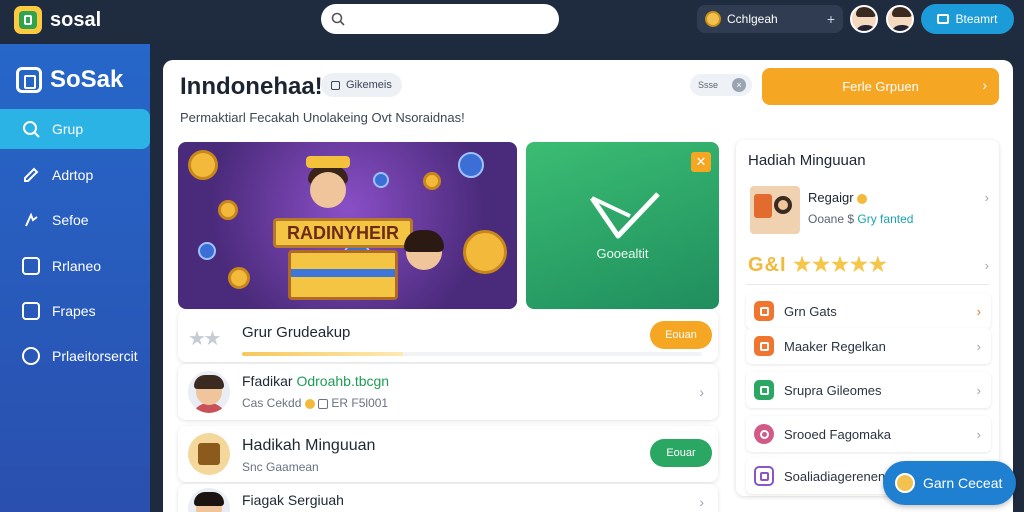 The height and width of the screenshot is (512, 1024). What do you see at coordinates (76, 19) in the screenshot?
I see `brand-name: sosal` at bounding box center [76, 19].